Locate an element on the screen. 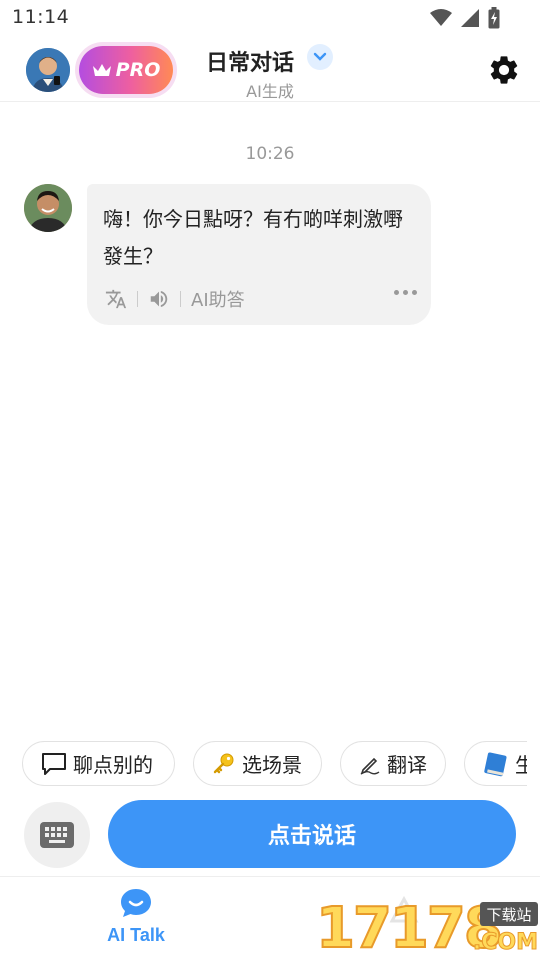  keyboard-icon is located at coordinates (57, 835).